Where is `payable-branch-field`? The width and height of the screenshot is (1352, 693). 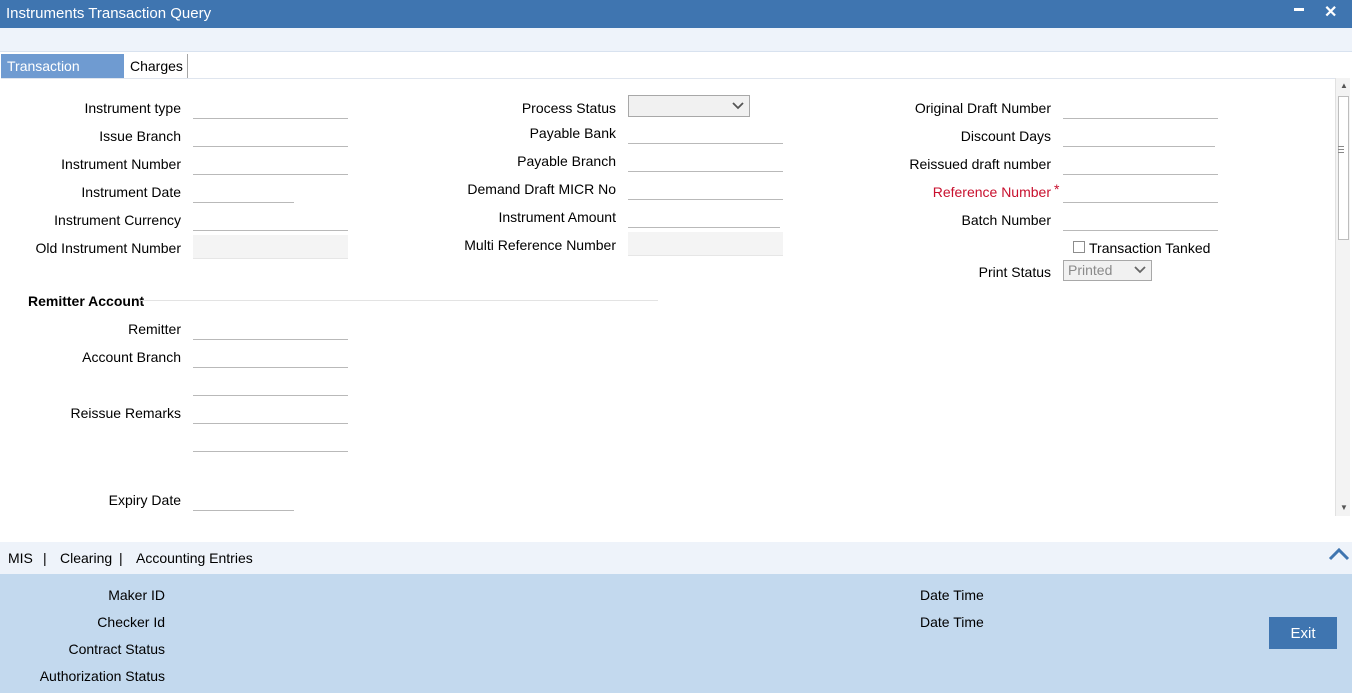
payable-branch-field is located at coordinates (705, 160).